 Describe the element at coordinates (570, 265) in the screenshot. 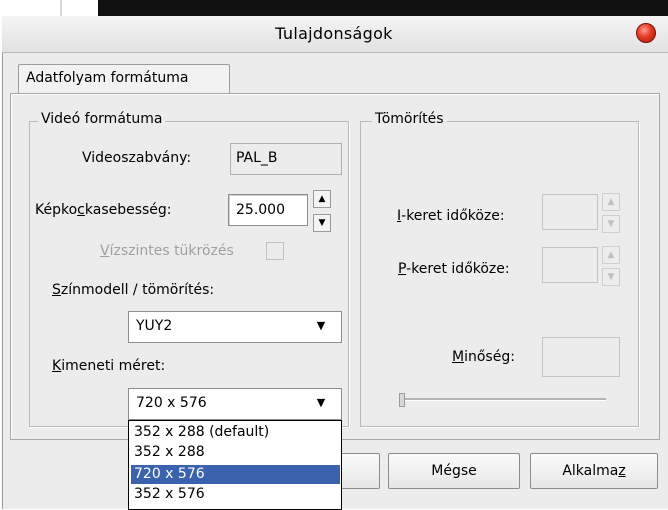

I see `pframe-interval-input` at that location.